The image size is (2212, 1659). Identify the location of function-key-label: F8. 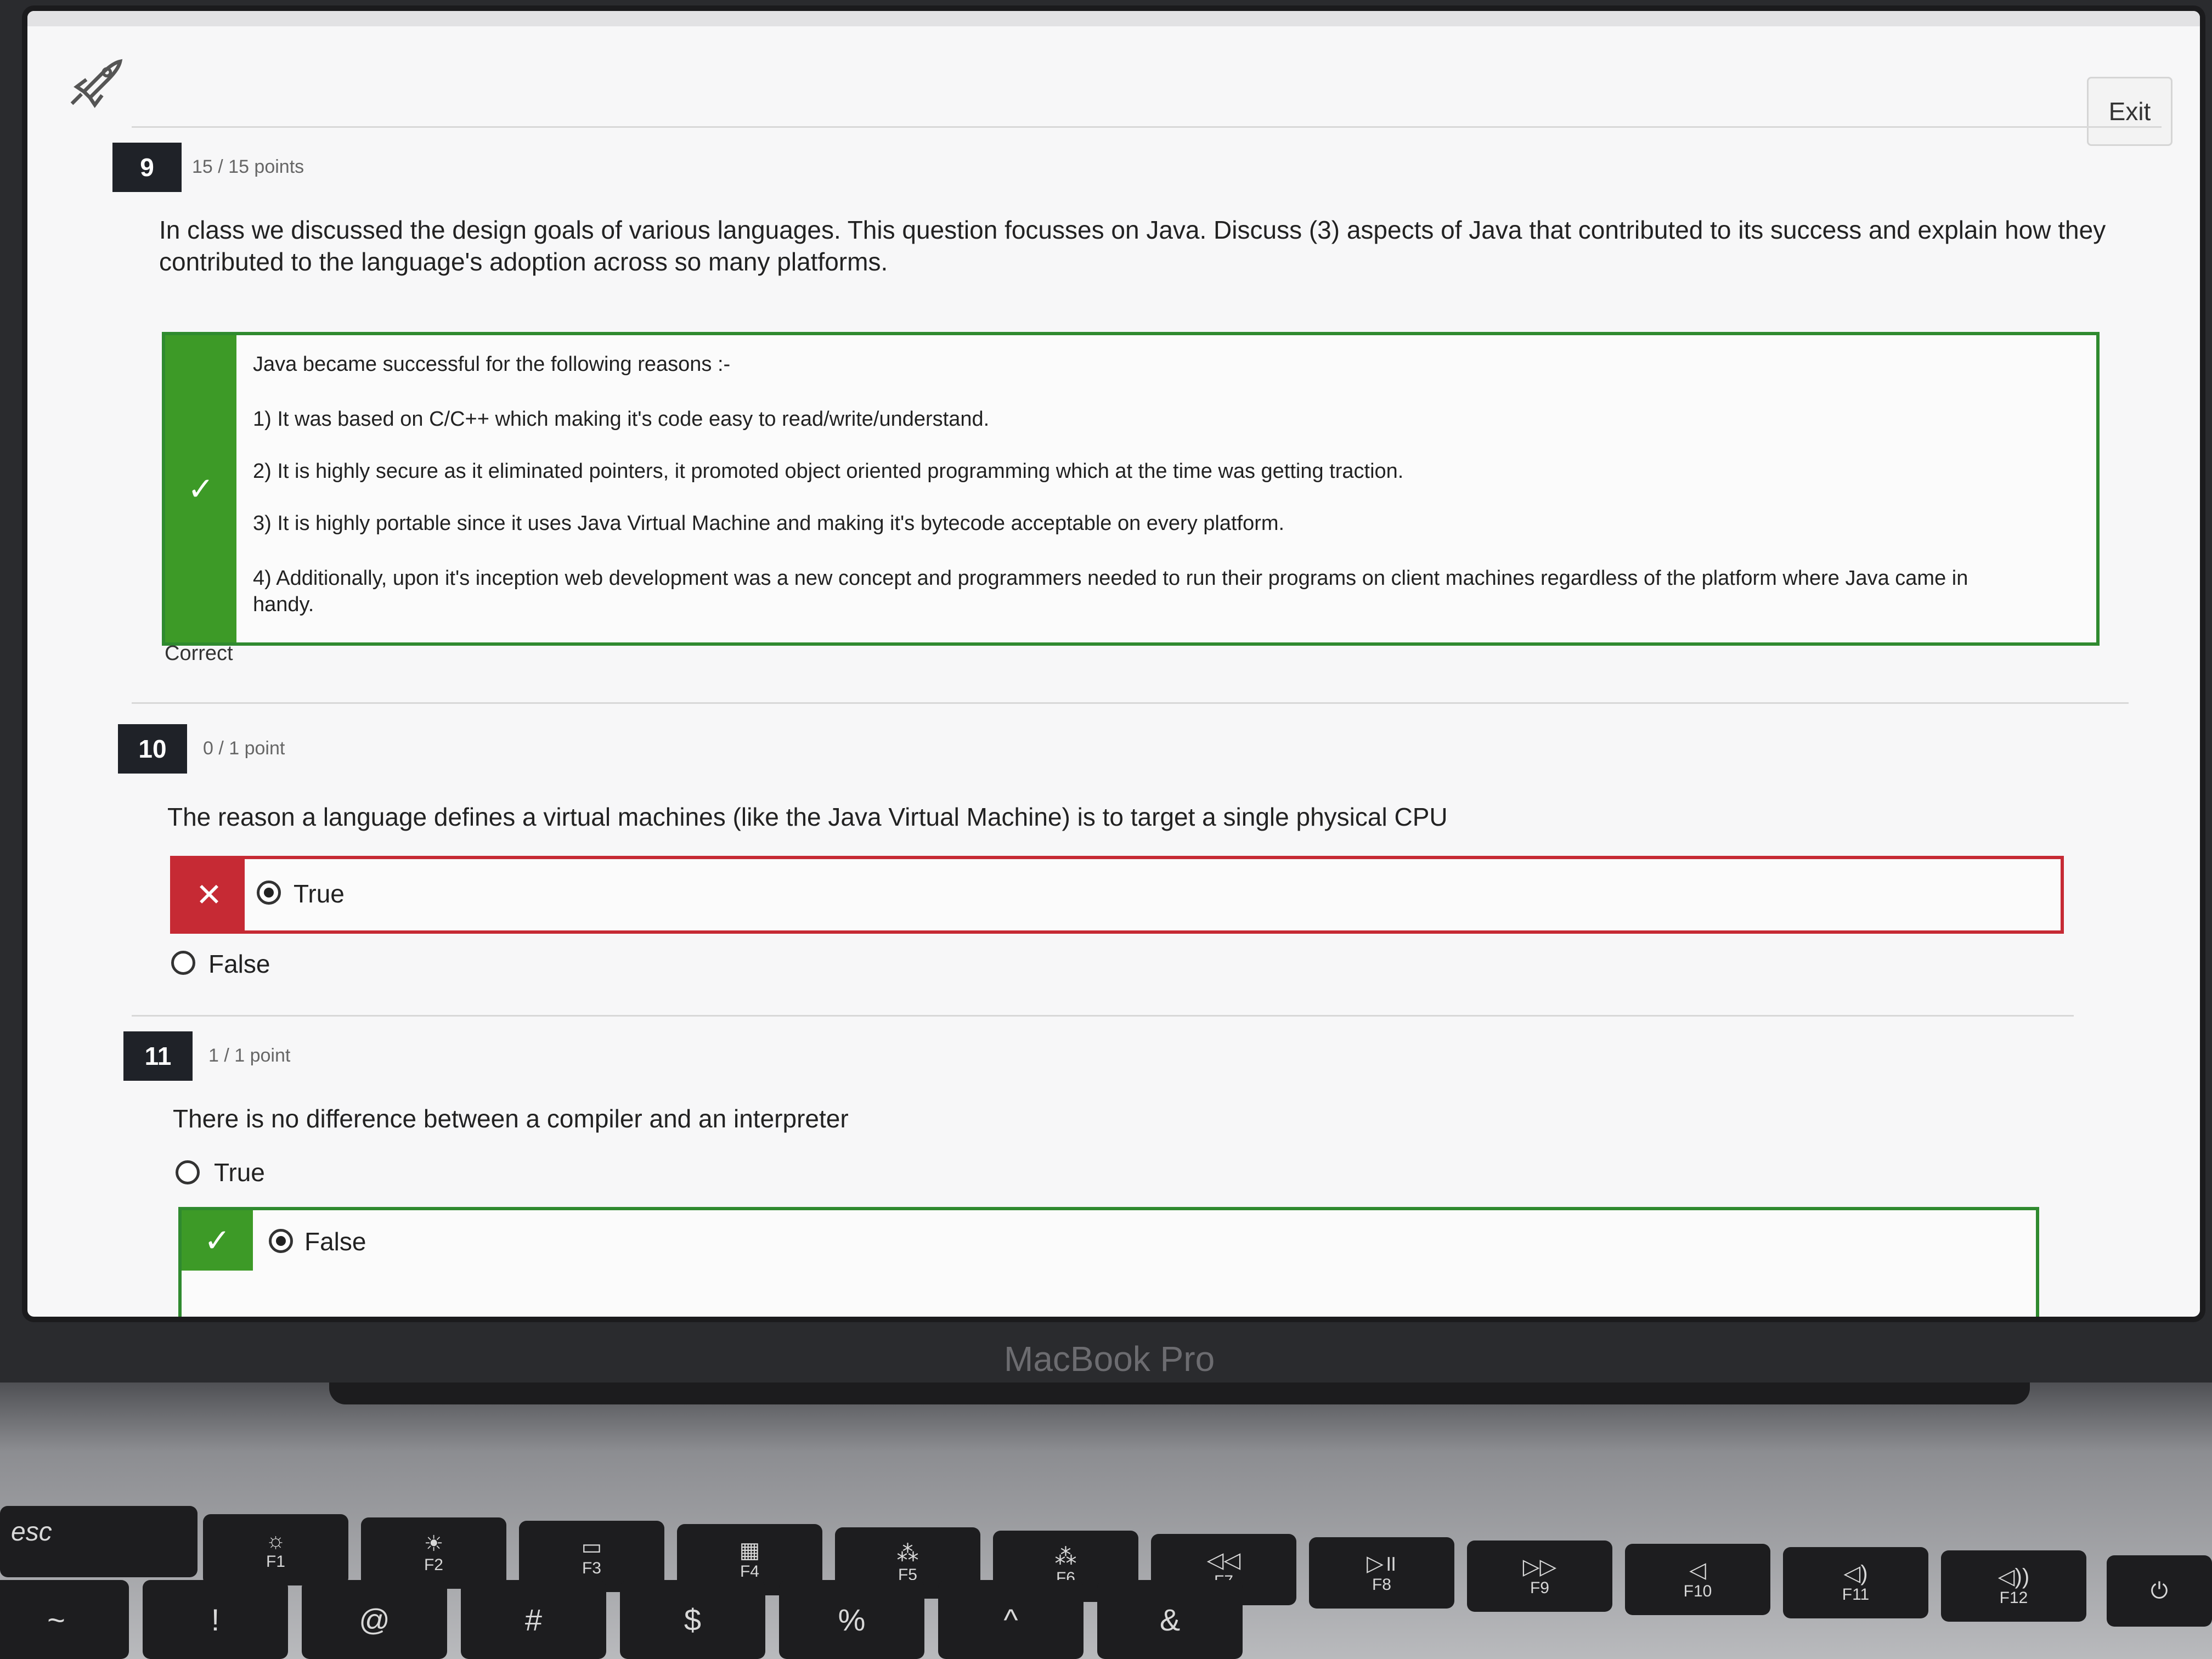
(1382, 1585).